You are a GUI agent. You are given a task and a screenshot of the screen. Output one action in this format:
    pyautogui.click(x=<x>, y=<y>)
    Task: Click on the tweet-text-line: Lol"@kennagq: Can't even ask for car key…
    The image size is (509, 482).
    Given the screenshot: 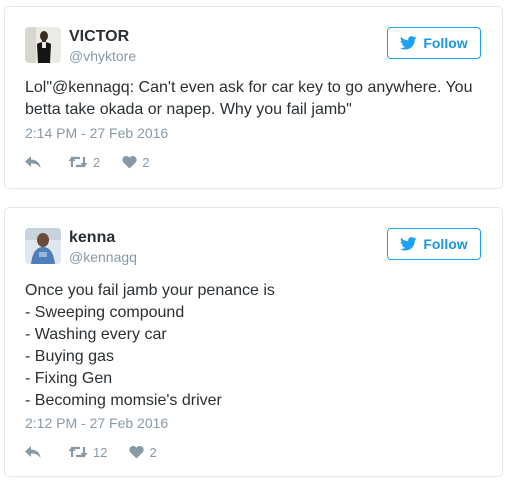 What is the action you would take?
    pyautogui.click(x=249, y=87)
    